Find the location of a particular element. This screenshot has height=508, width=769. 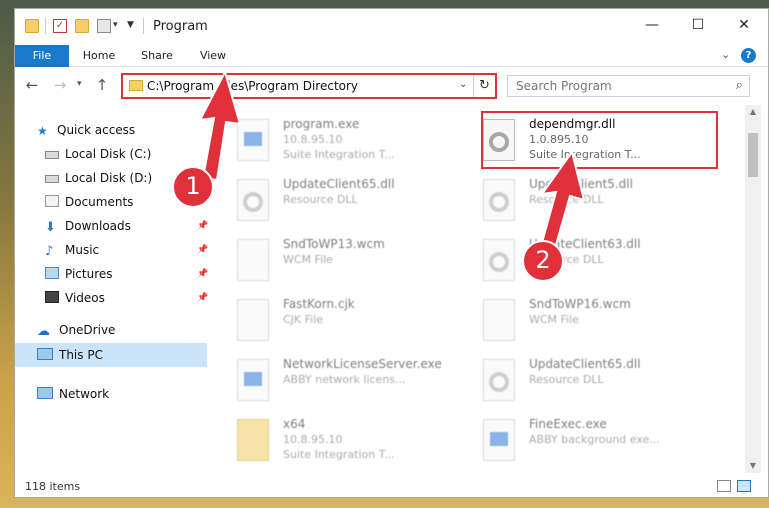

title-bar: ✓ ▾ ▼ Program — ☐ ✕ is located at coordinates (391, 27).